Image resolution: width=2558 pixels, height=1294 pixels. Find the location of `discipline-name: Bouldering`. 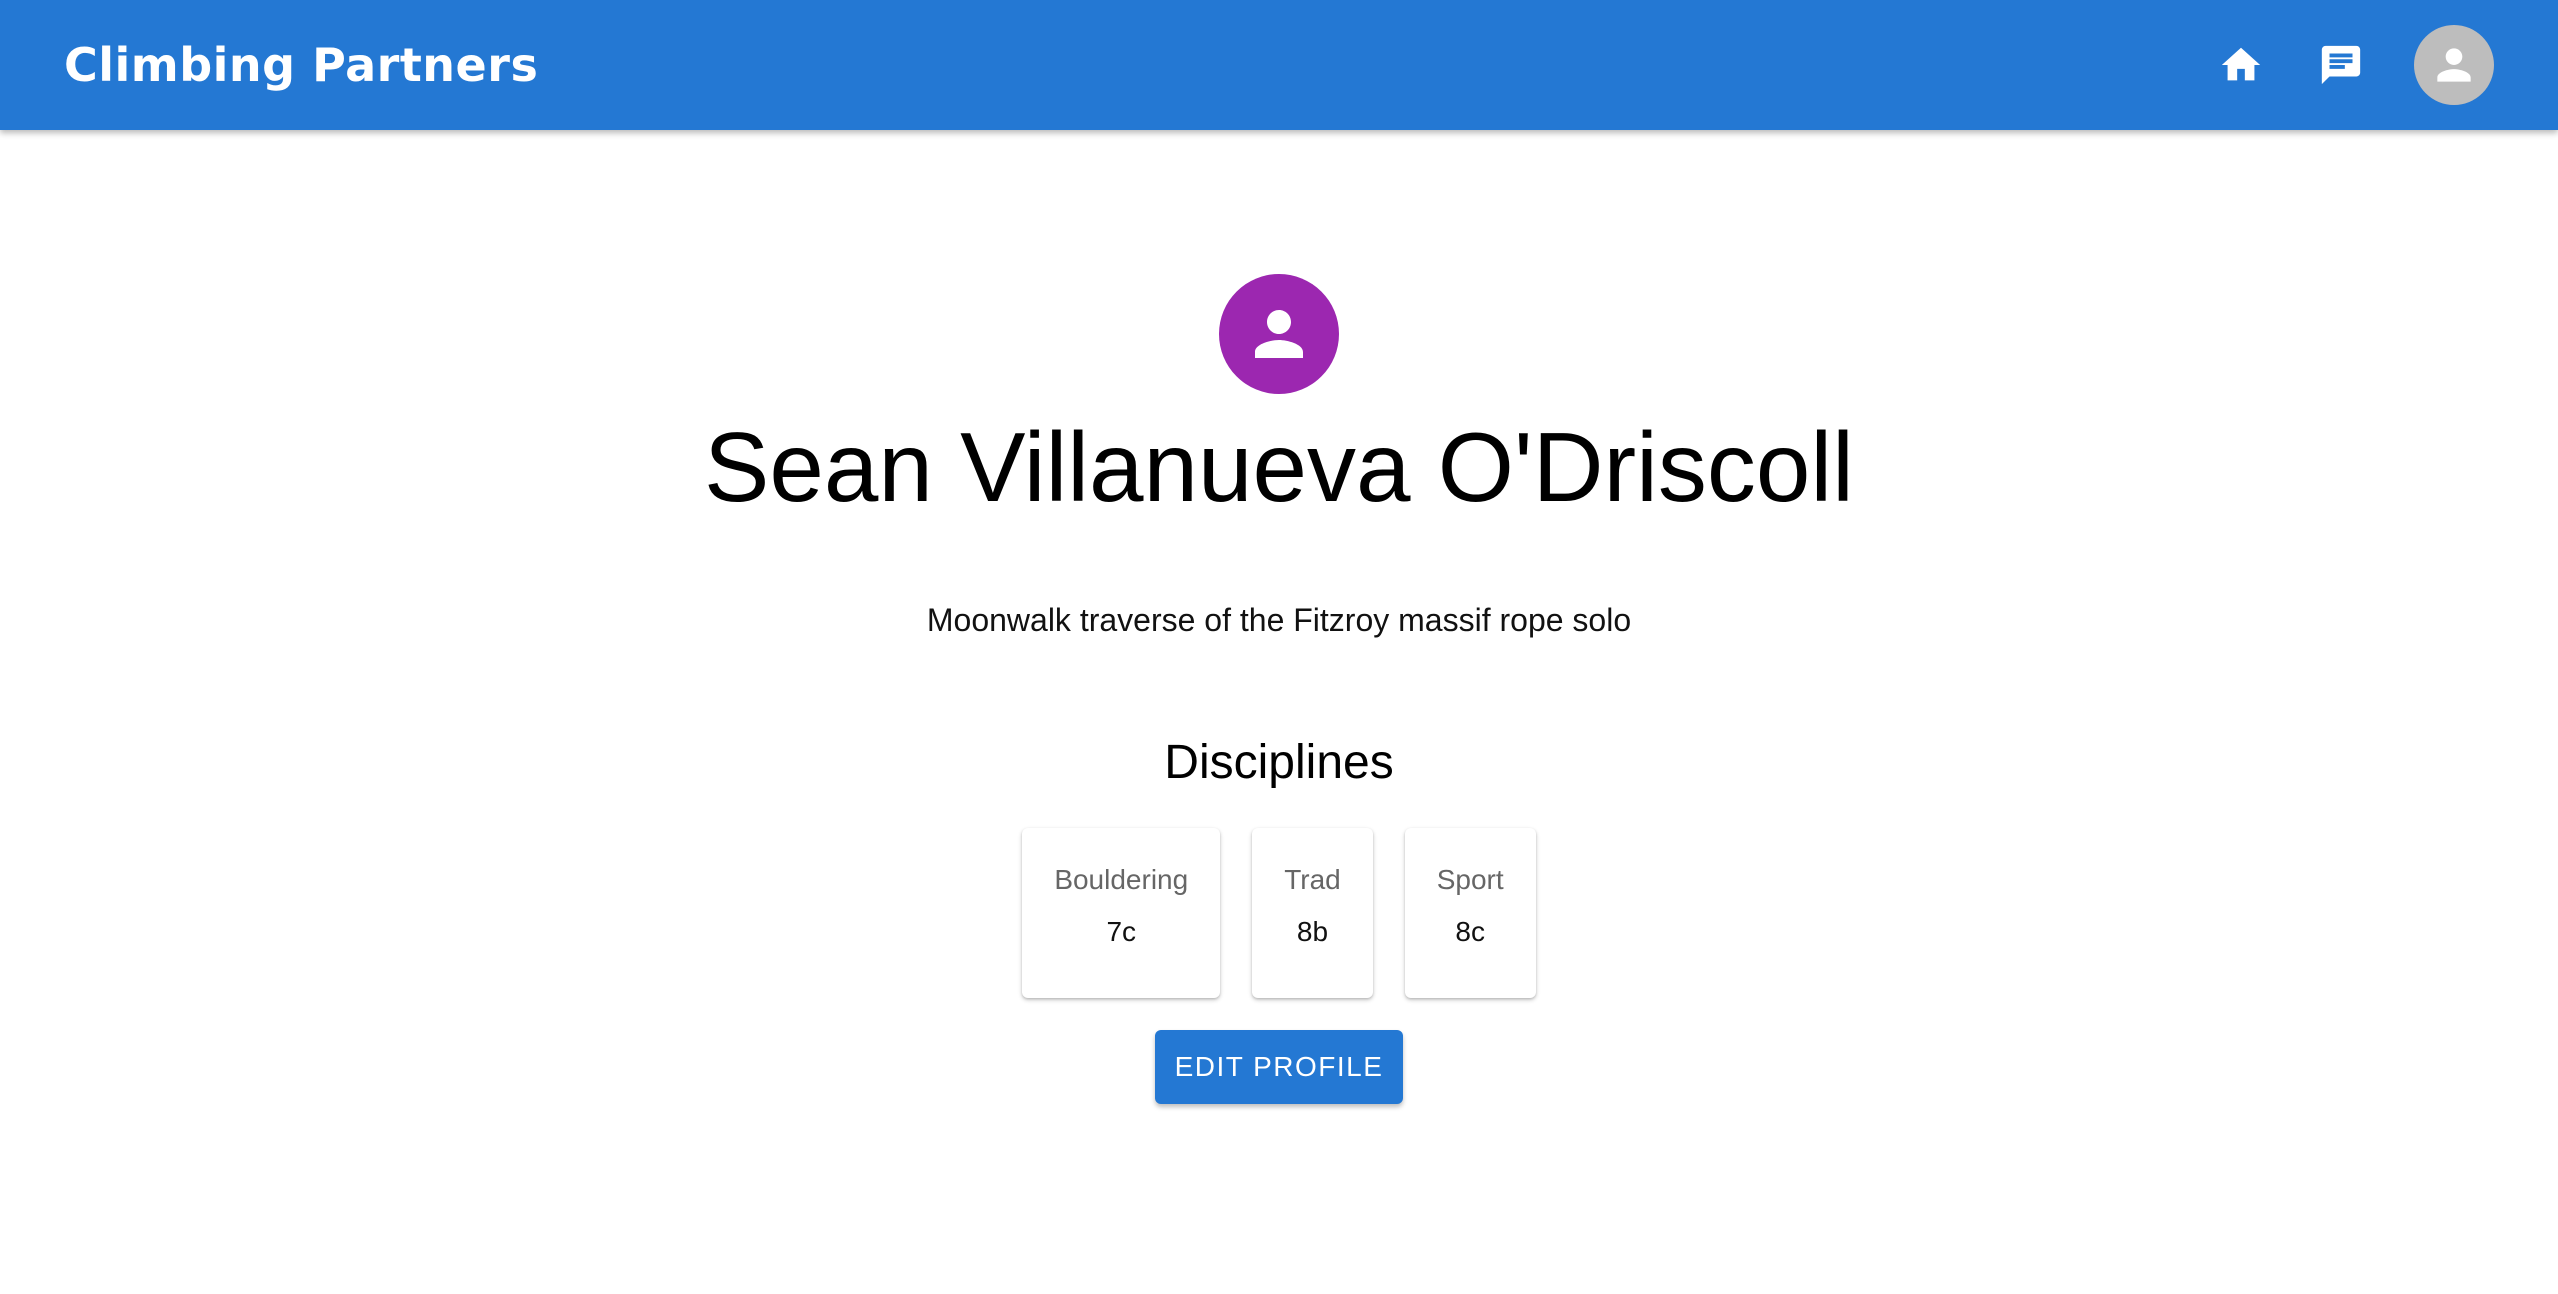

discipline-name: Bouldering is located at coordinates (1121, 879).